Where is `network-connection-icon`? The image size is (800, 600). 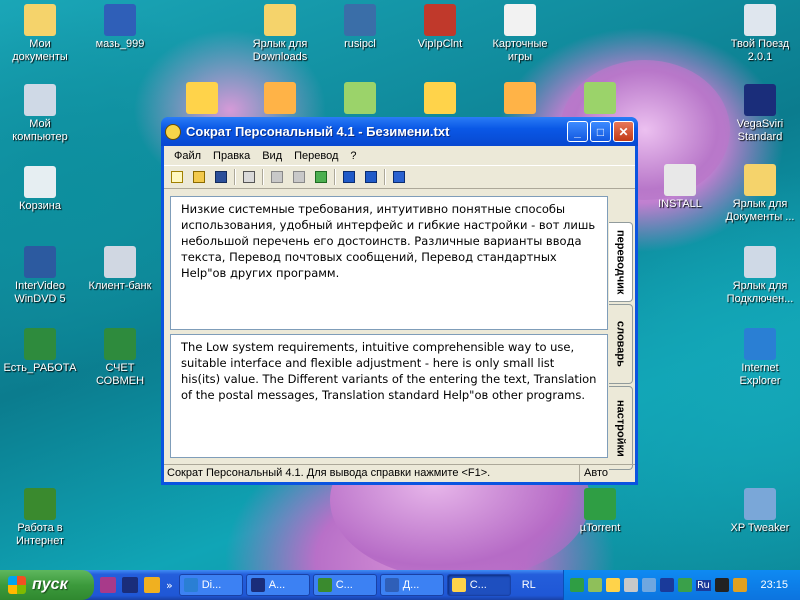 network-connection-icon is located at coordinates (760, 262).